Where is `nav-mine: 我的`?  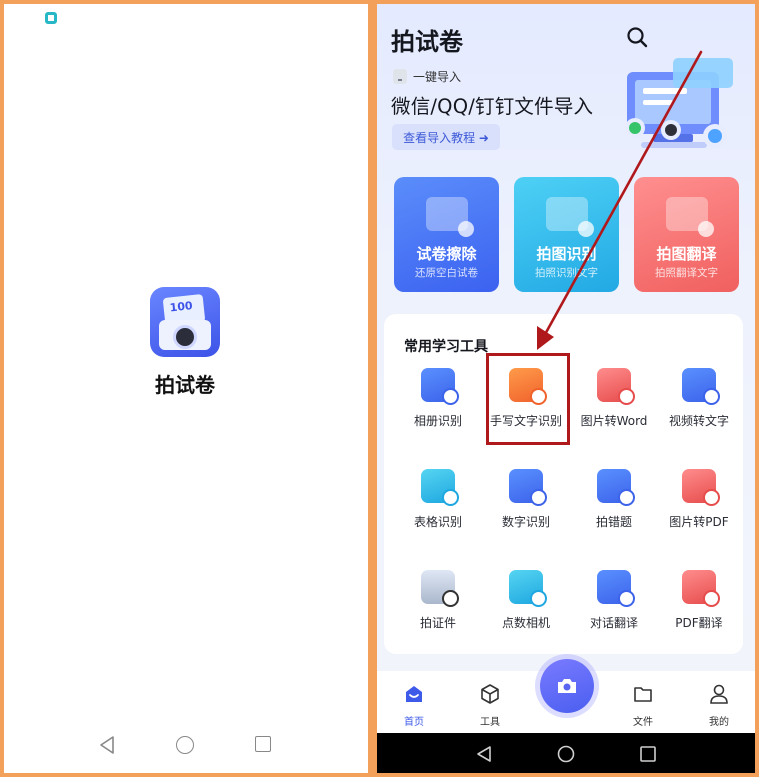 nav-mine: 我的 is located at coordinates (719, 705).